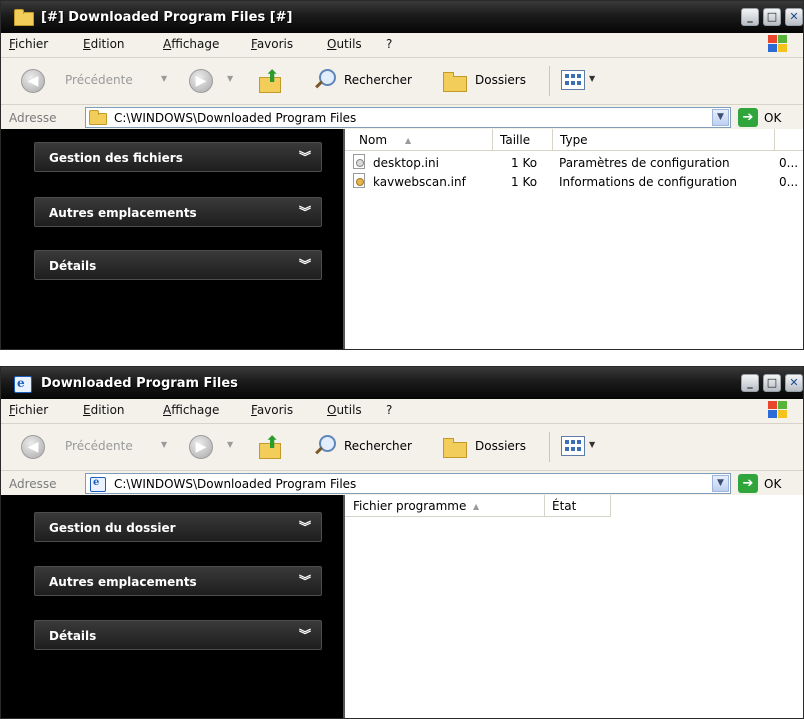  Describe the element at coordinates (73, 636) in the screenshot. I see `taskpane-details-label: Détails` at that location.